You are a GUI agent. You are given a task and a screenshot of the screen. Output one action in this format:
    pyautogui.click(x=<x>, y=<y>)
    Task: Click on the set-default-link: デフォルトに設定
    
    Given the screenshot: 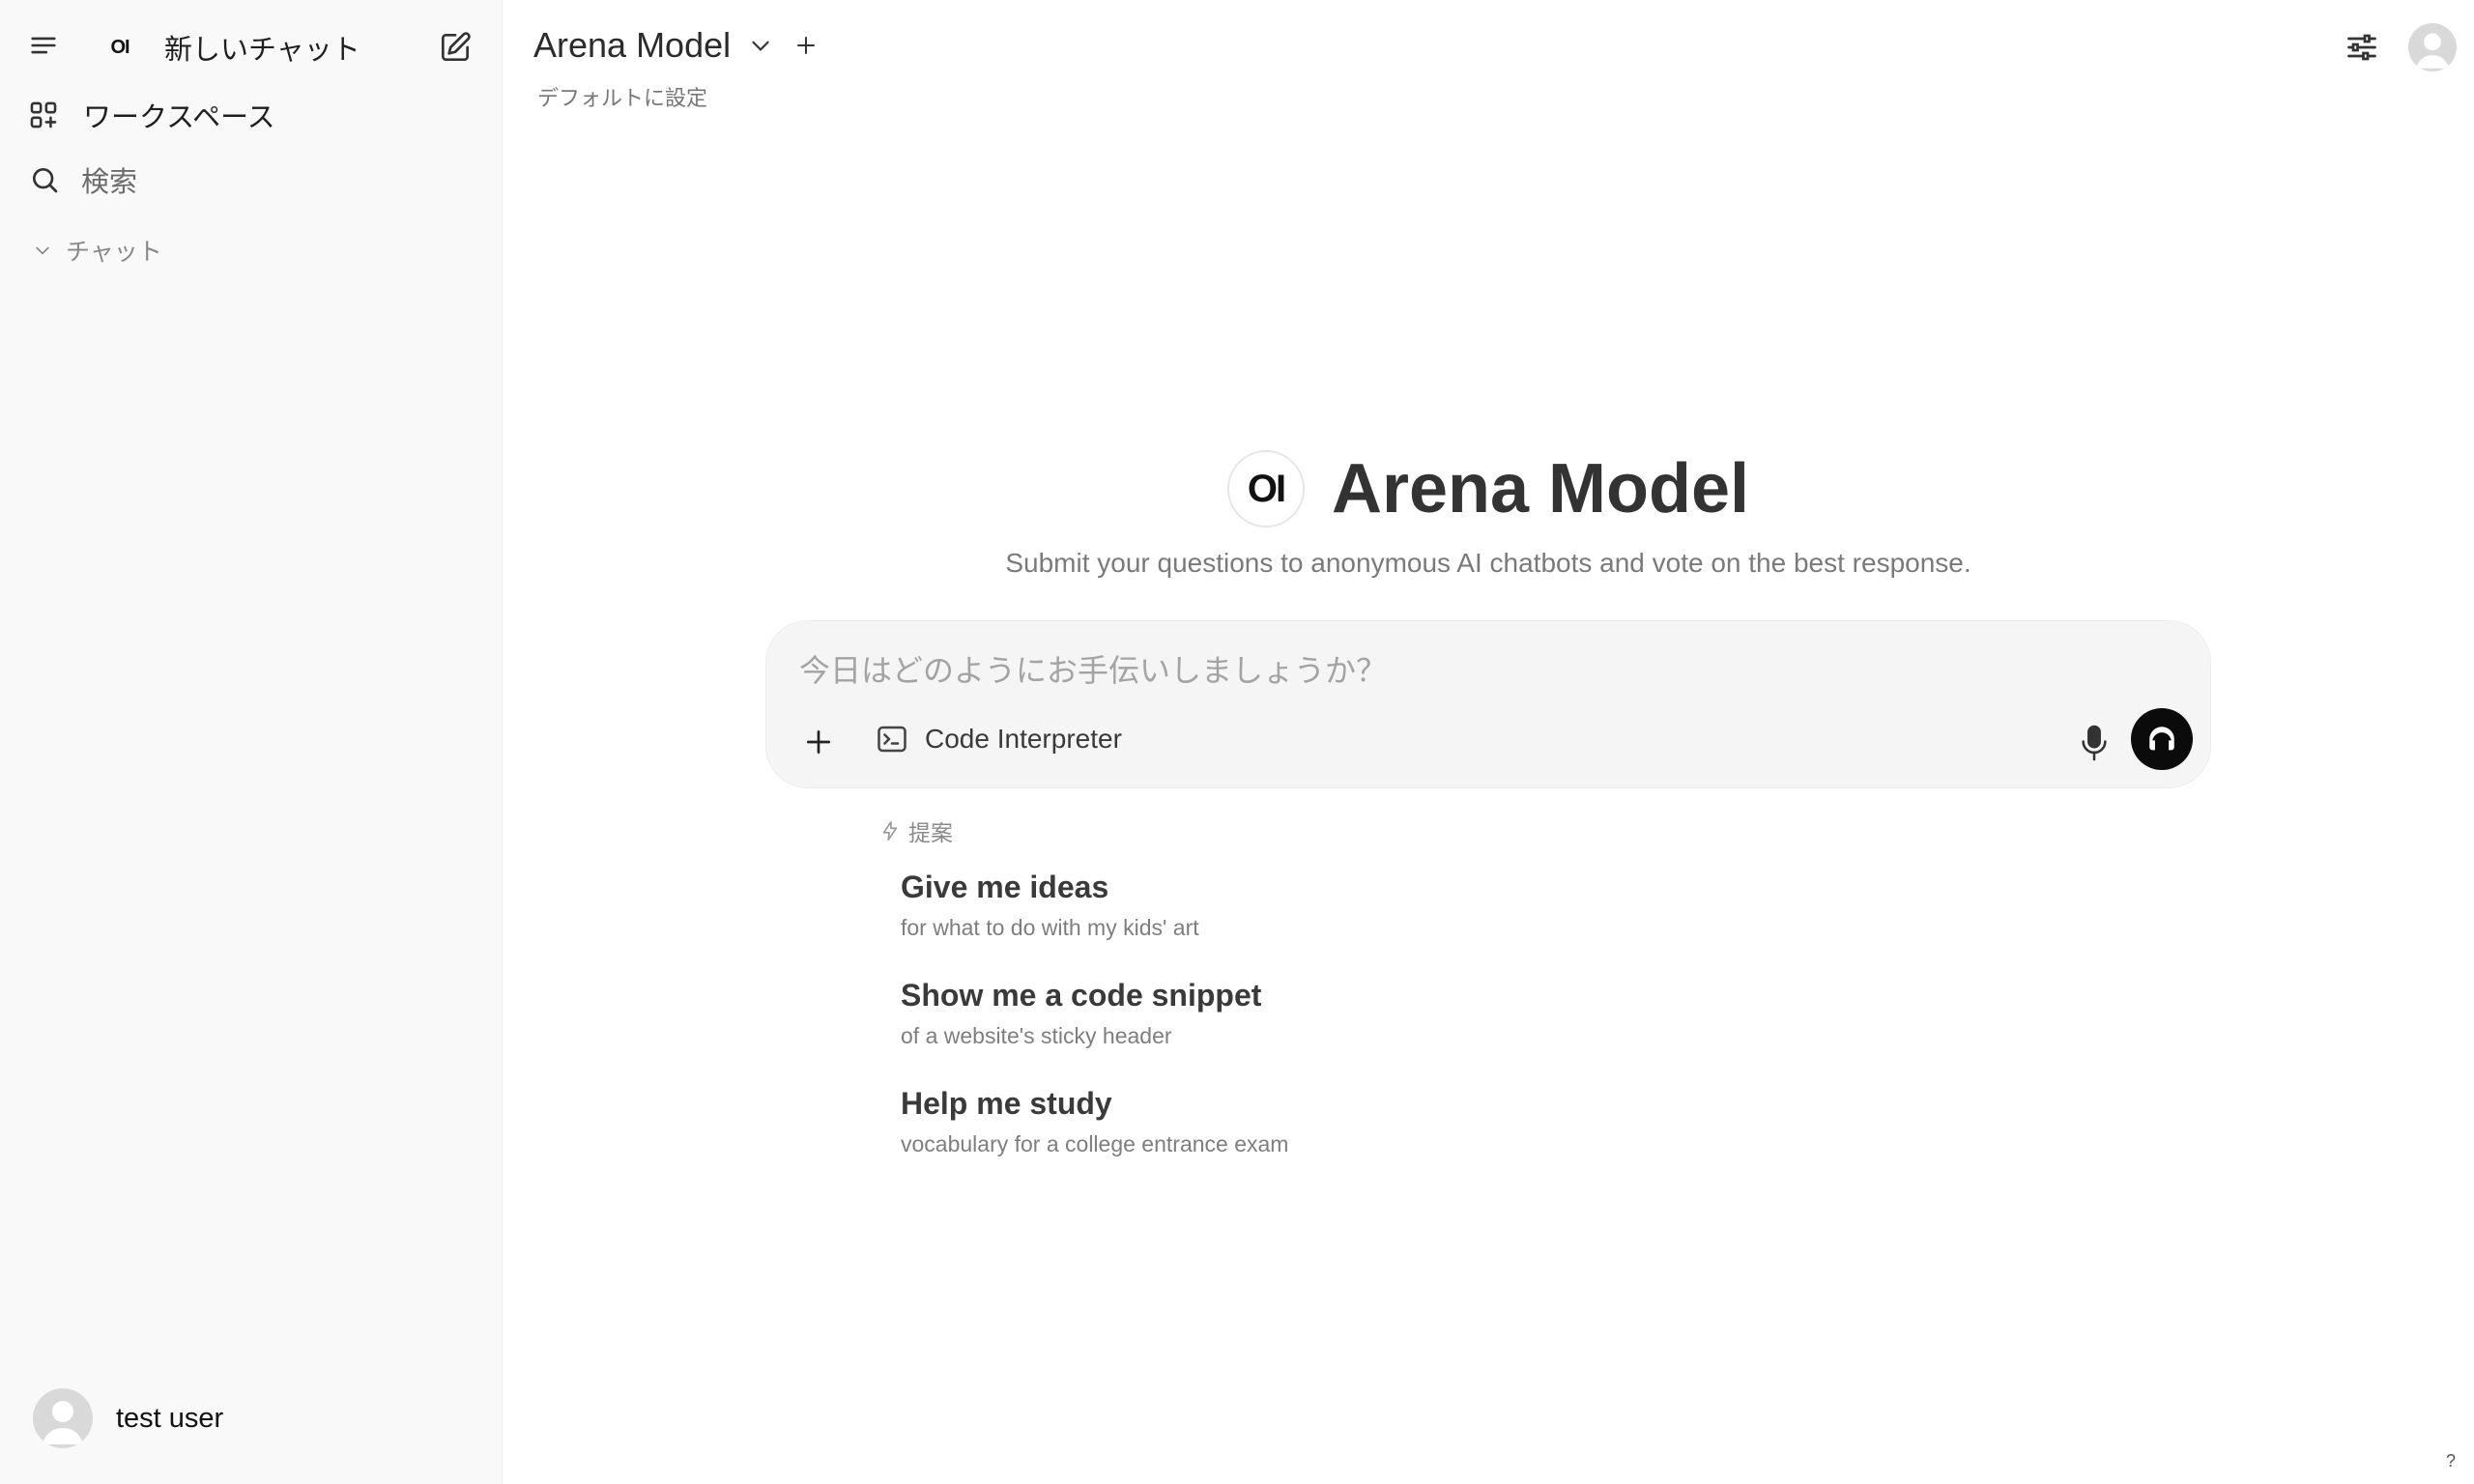 What is the action you would take?
    pyautogui.click(x=622, y=96)
    